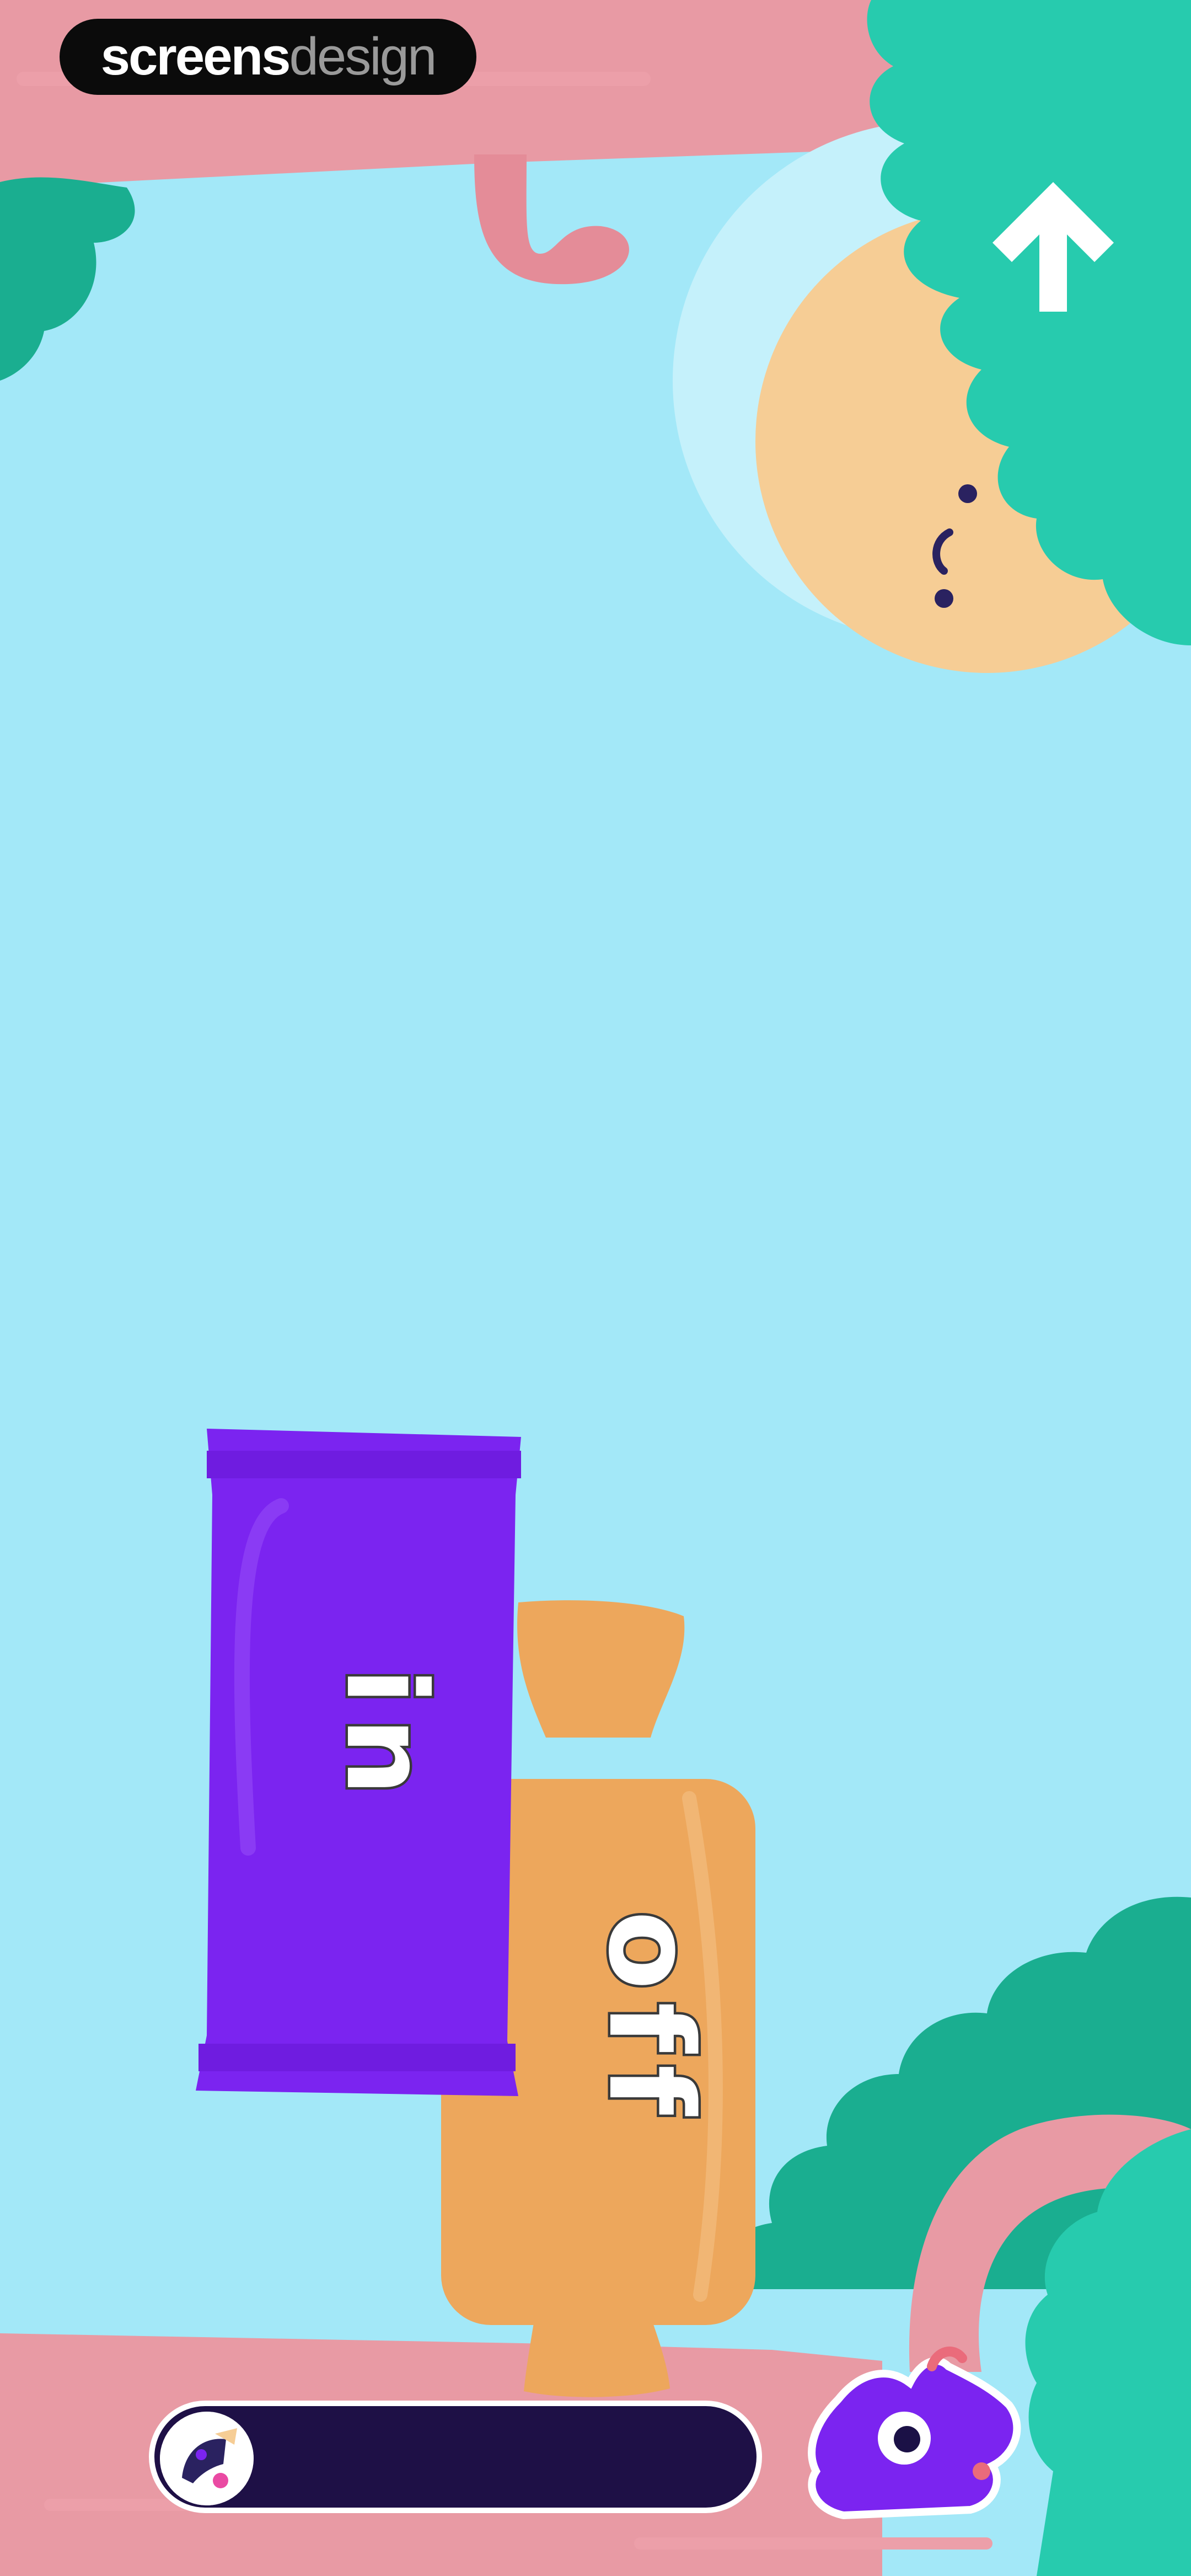 This screenshot has width=1191, height=2576. What do you see at coordinates (207, 2458) in the screenshot?
I see `character-avatar-icon` at bounding box center [207, 2458].